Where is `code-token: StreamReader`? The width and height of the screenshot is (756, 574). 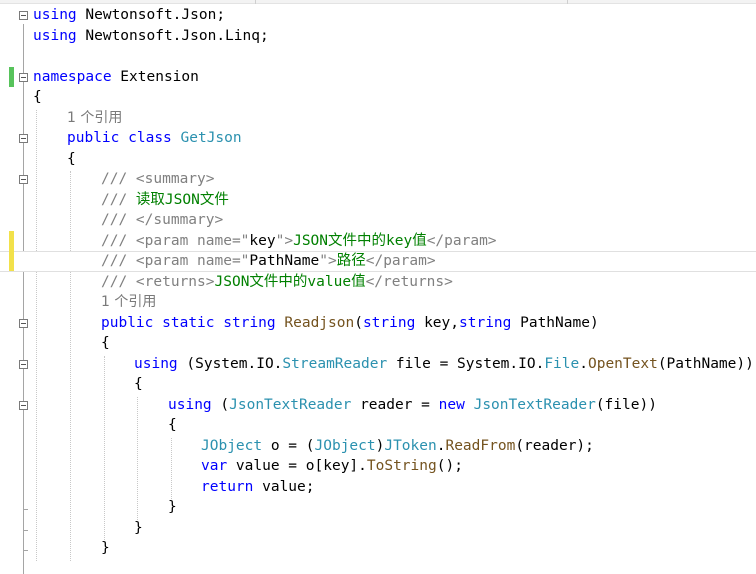 code-token: StreamReader is located at coordinates (335, 363).